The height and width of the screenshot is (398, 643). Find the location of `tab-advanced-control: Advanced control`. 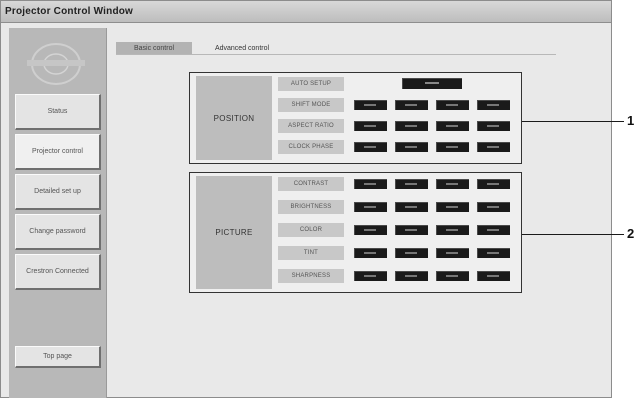

tab-advanced-control: Advanced control is located at coordinates (242, 48).